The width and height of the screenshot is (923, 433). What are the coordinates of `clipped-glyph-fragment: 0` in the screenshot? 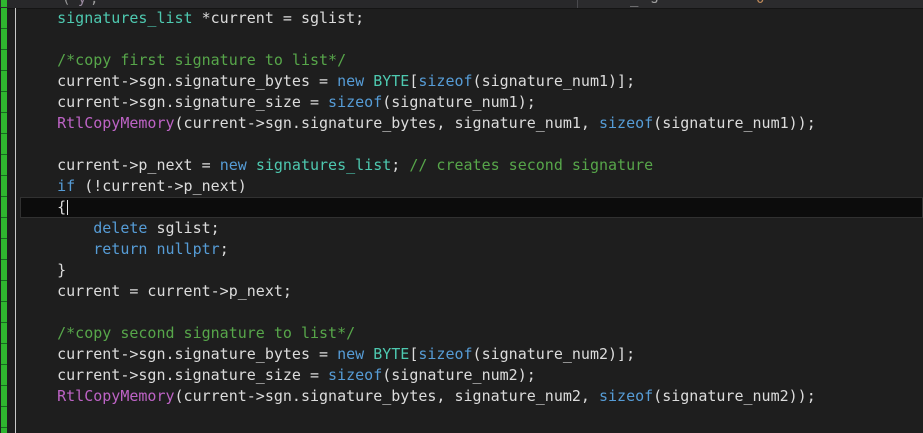 It's located at (760, 3).